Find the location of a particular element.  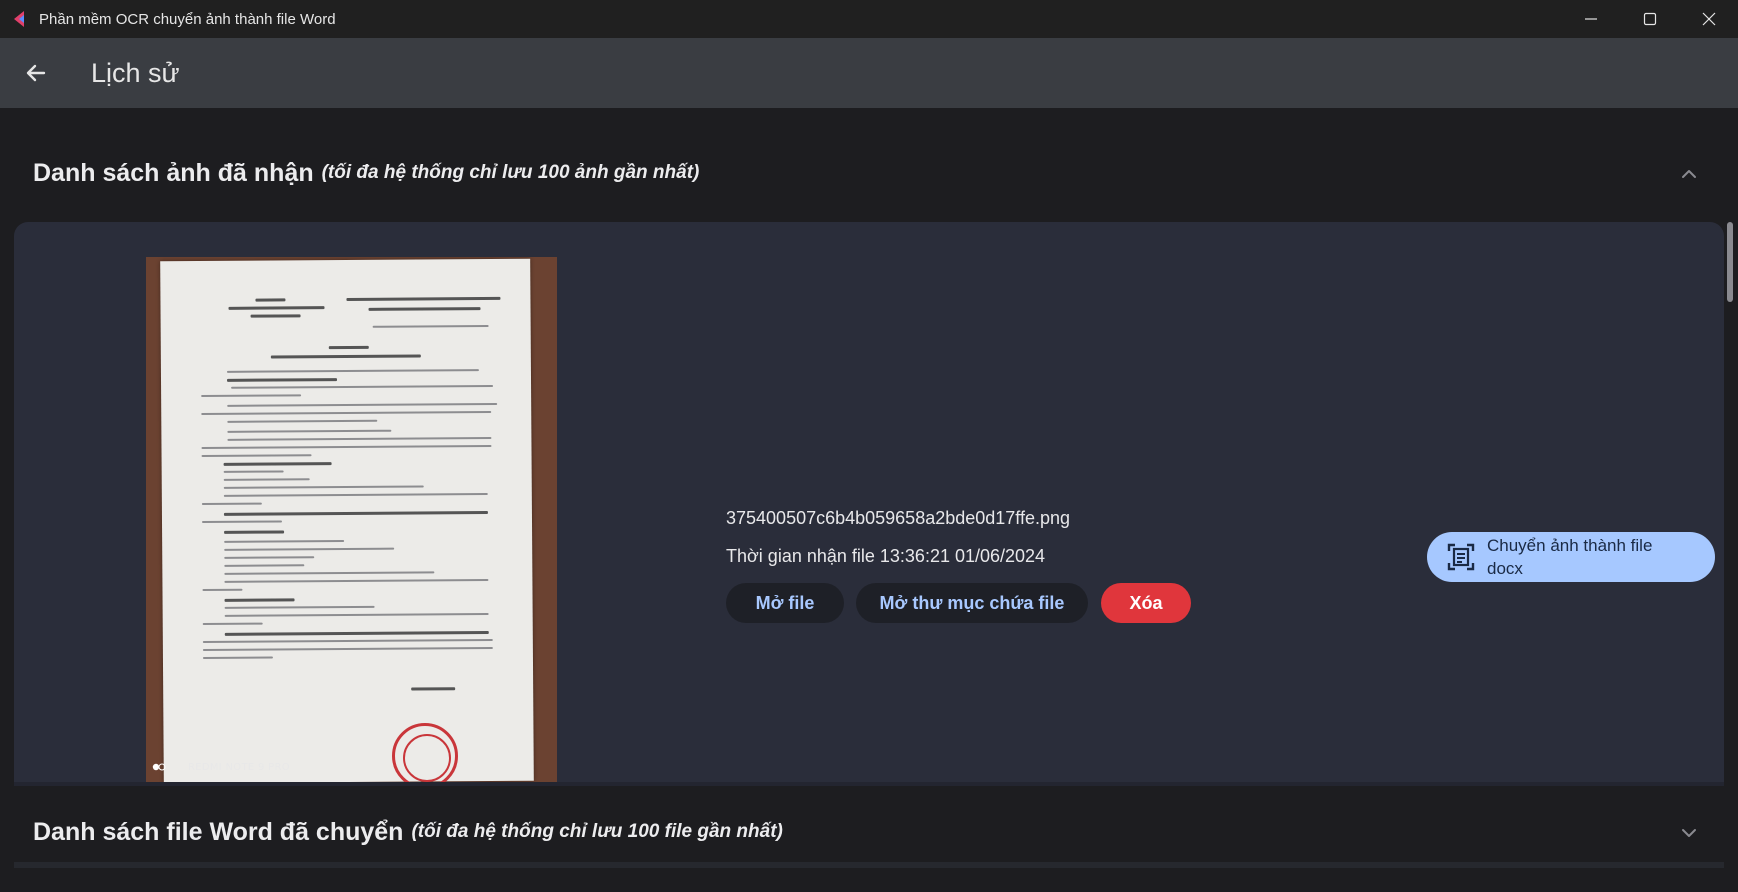

scrollbar is located at coordinates (1731, 500).